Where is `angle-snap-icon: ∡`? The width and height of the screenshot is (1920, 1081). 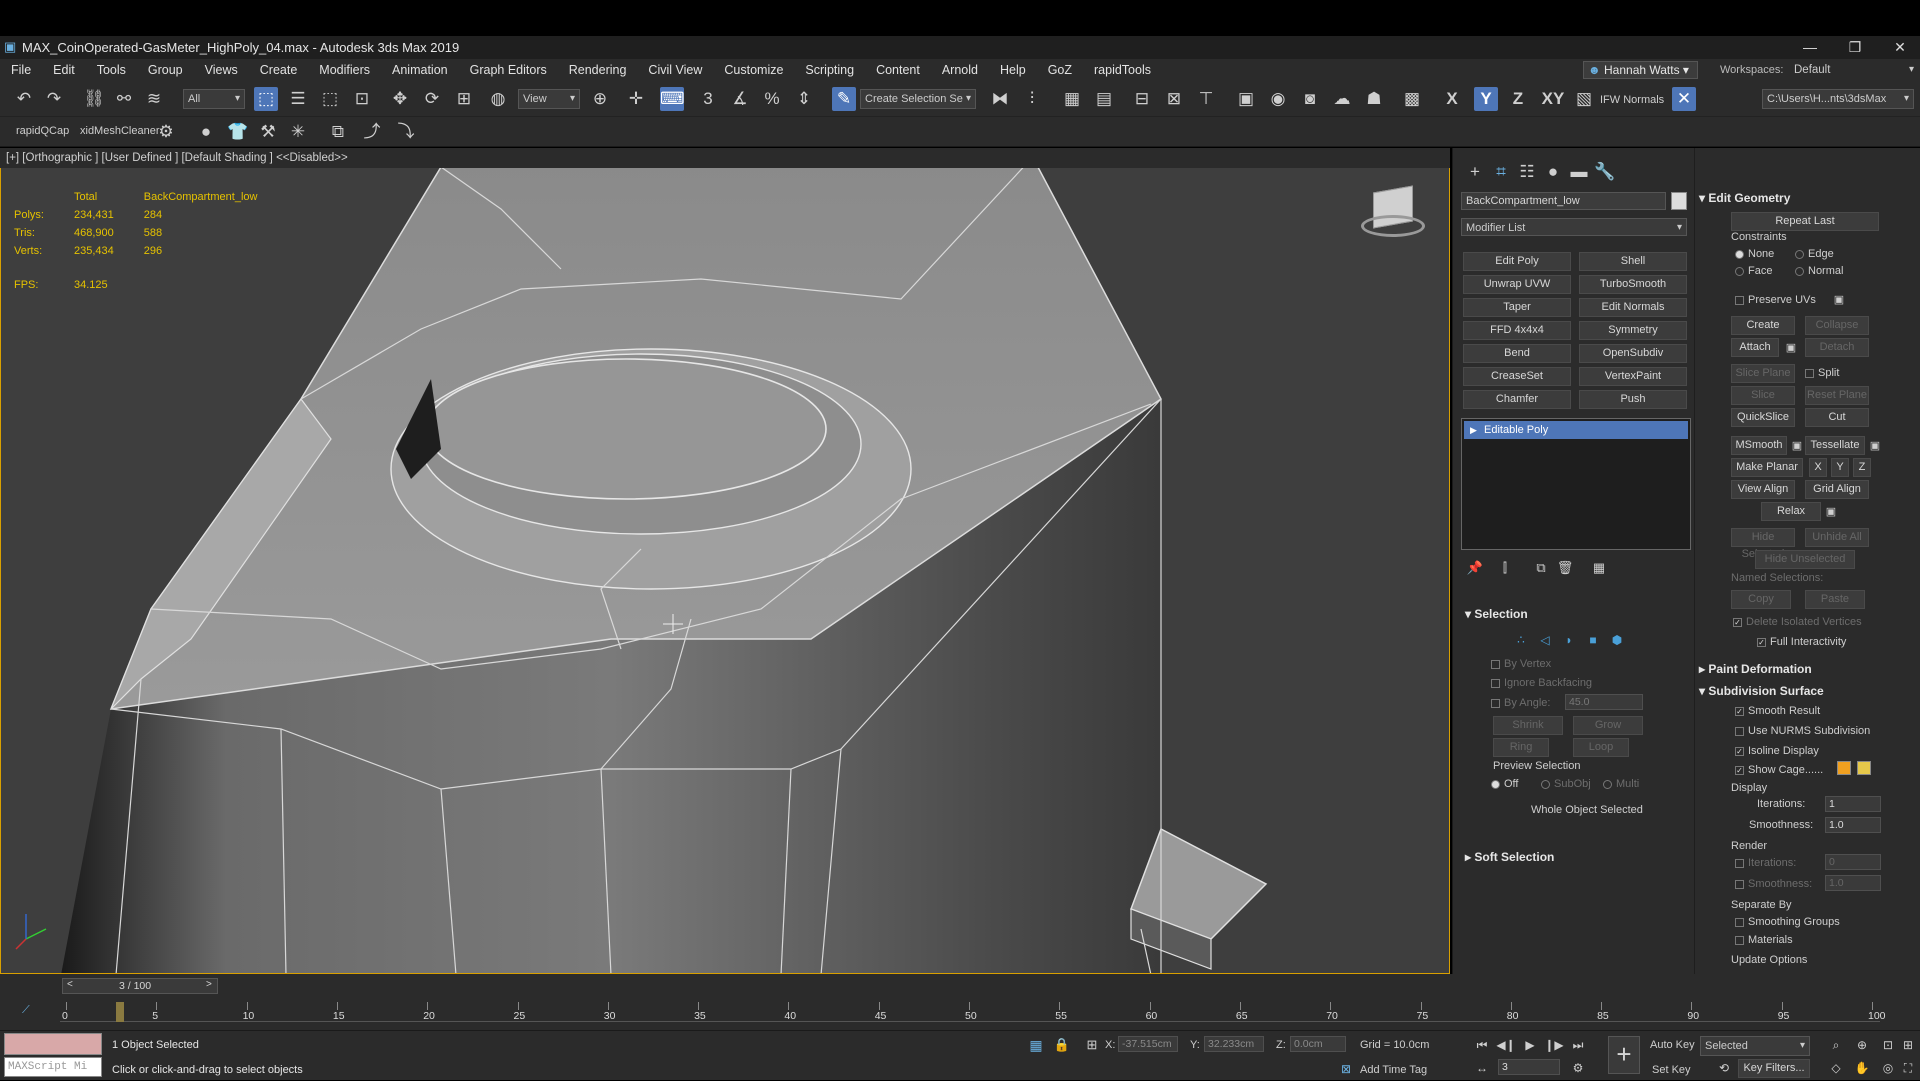 angle-snap-icon: ∡ is located at coordinates (740, 99).